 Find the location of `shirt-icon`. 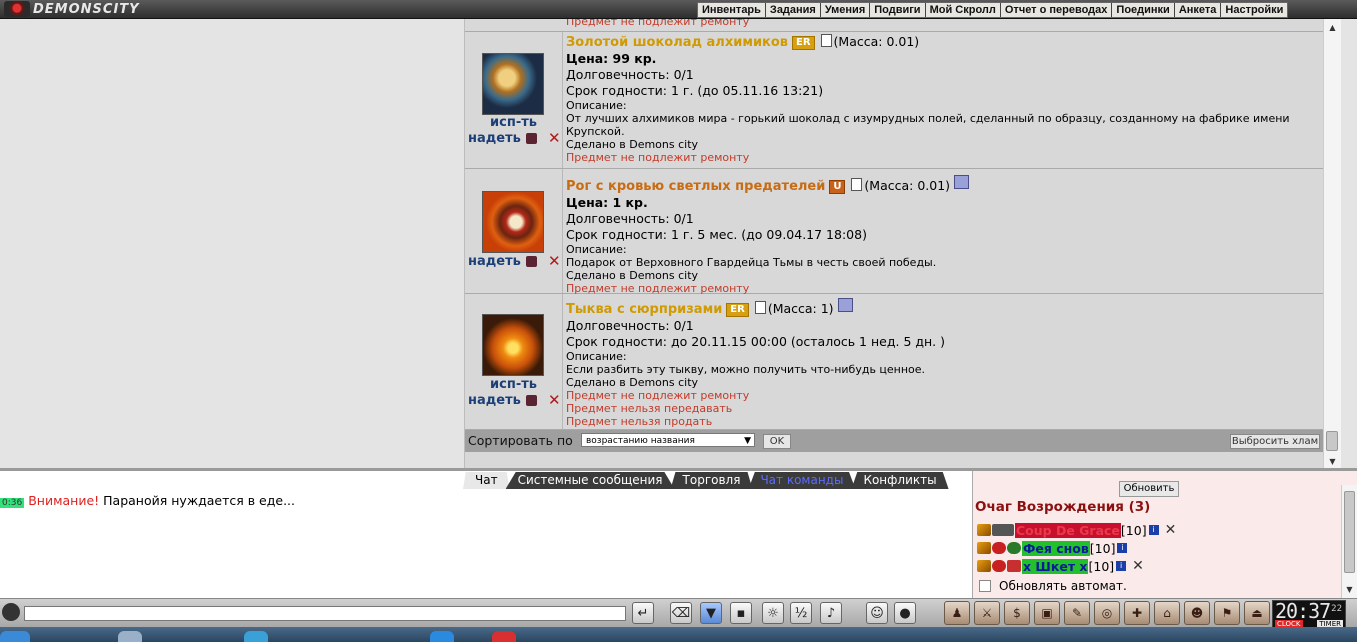

shirt-icon is located at coordinates (531, 261).